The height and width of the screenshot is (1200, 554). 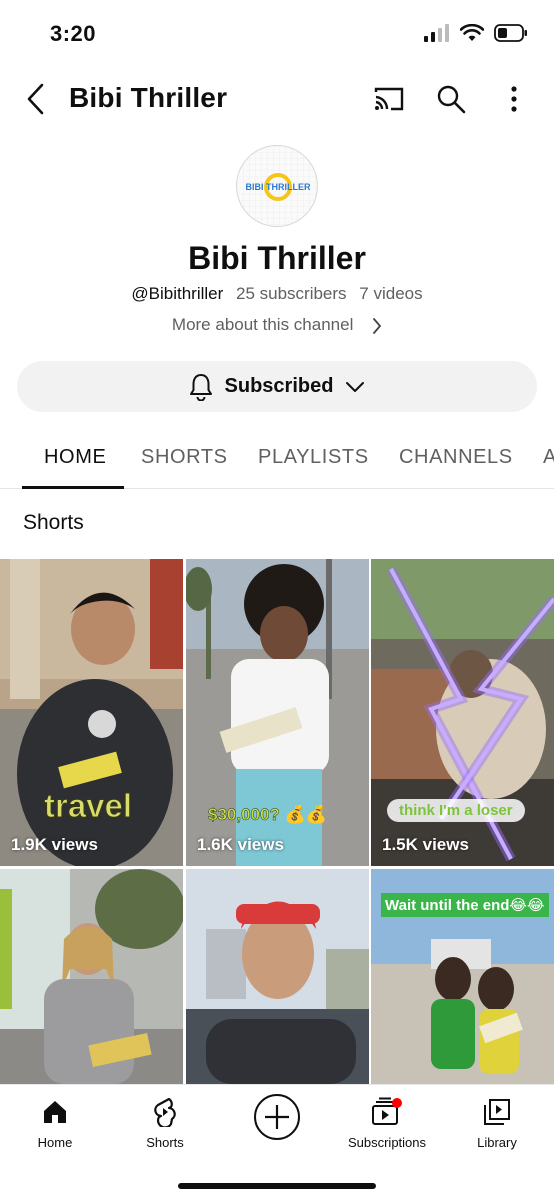 I want to click on app-header: Bibi Thriller, so click(x=277, y=99).